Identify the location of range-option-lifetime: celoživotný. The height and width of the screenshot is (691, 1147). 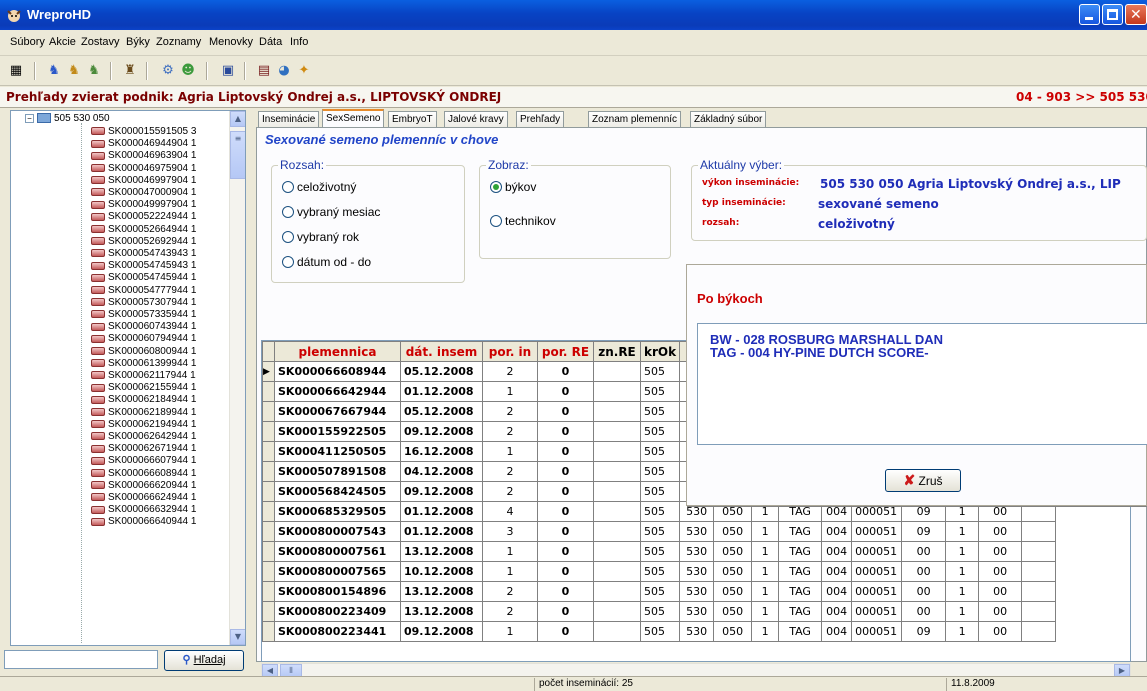
(319, 187).